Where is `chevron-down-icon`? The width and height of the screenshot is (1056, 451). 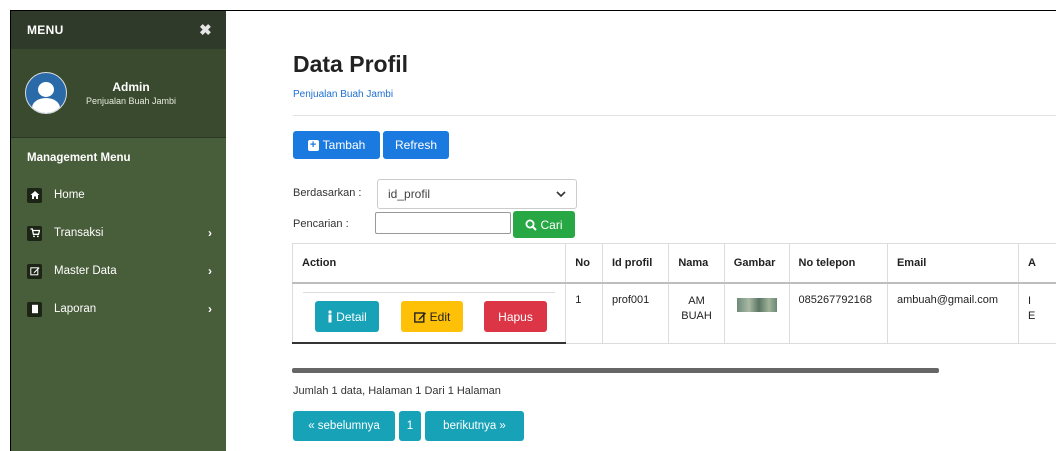 chevron-down-icon is located at coordinates (561, 194).